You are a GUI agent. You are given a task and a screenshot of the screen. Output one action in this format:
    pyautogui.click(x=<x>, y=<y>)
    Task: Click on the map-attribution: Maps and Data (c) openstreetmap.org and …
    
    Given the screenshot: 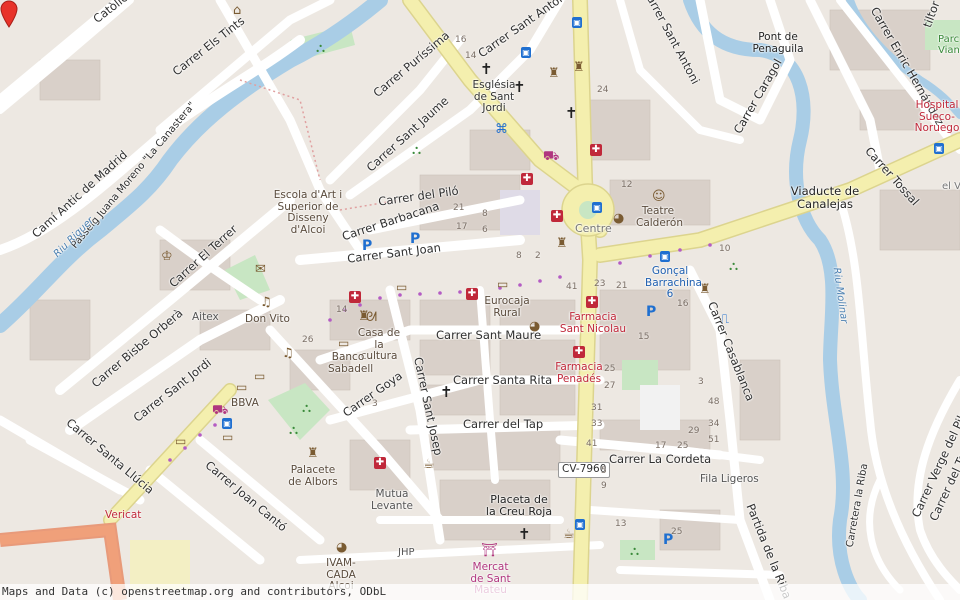 What is the action you would take?
    pyautogui.click(x=480, y=592)
    